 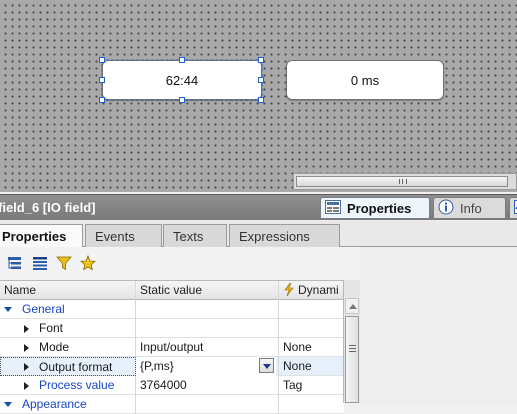 I want to click on combobox-field: {P,ms}, so click(x=206, y=366).